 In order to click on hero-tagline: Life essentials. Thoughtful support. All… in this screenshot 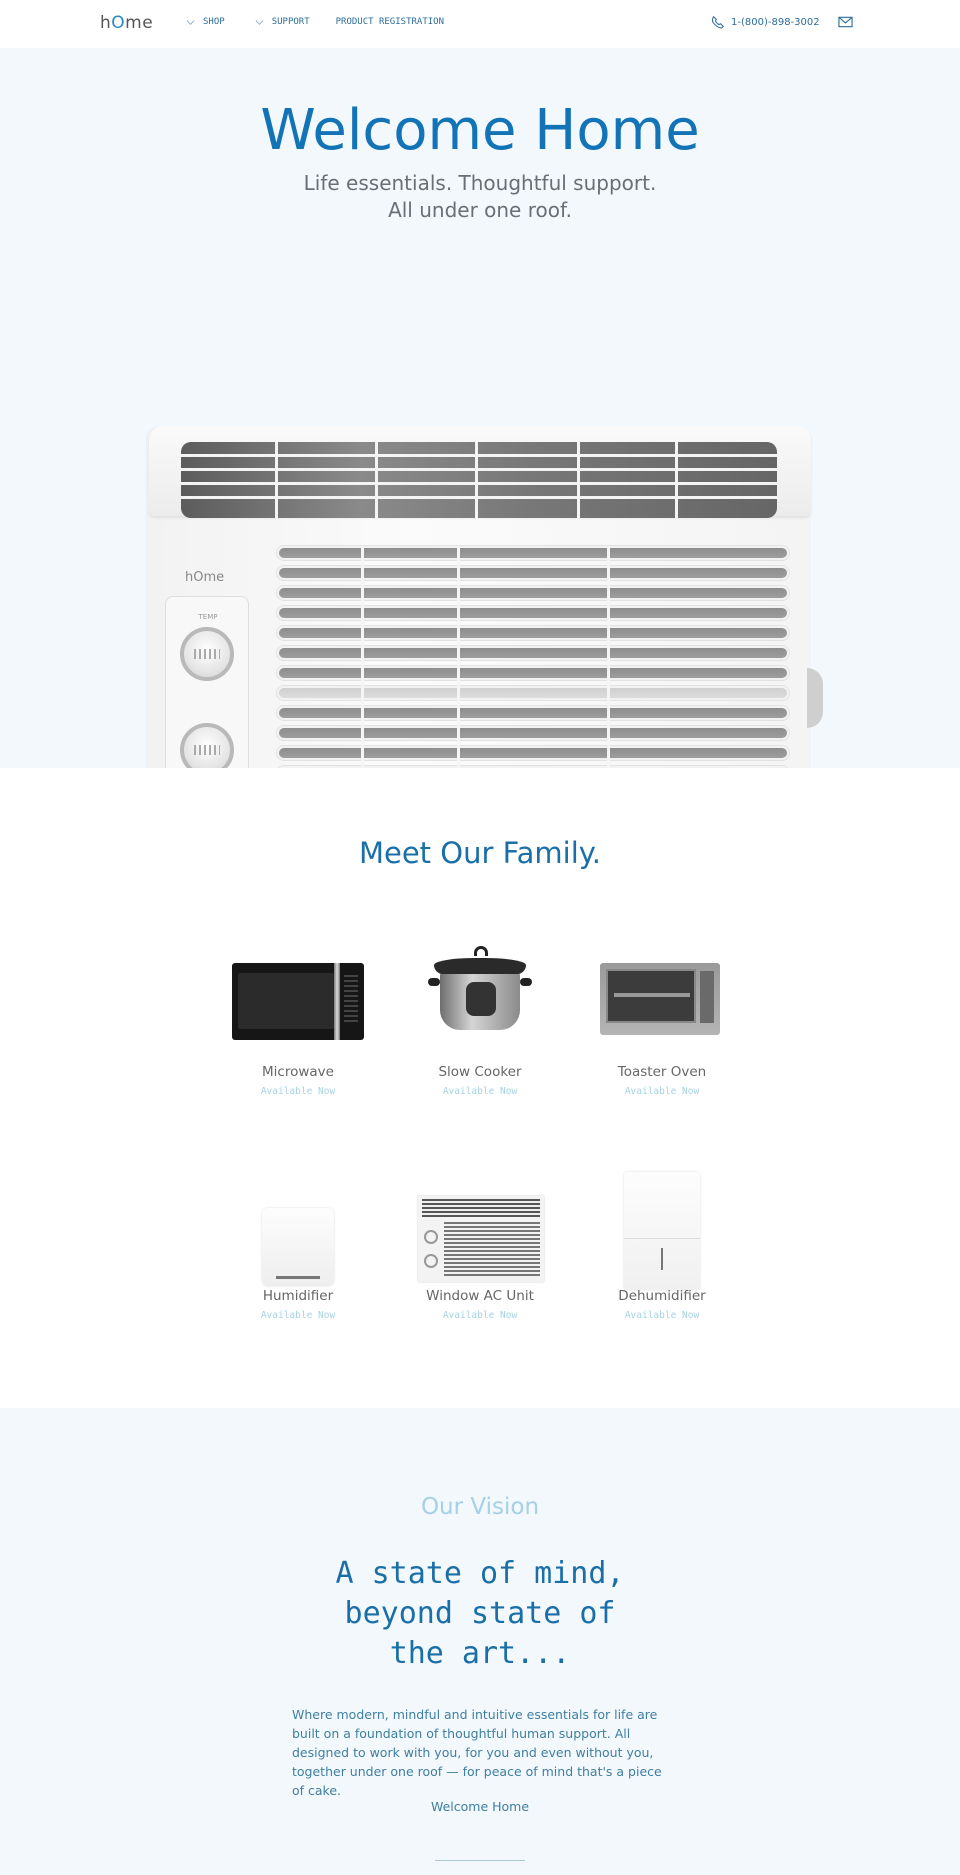, I will do `click(480, 197)`.